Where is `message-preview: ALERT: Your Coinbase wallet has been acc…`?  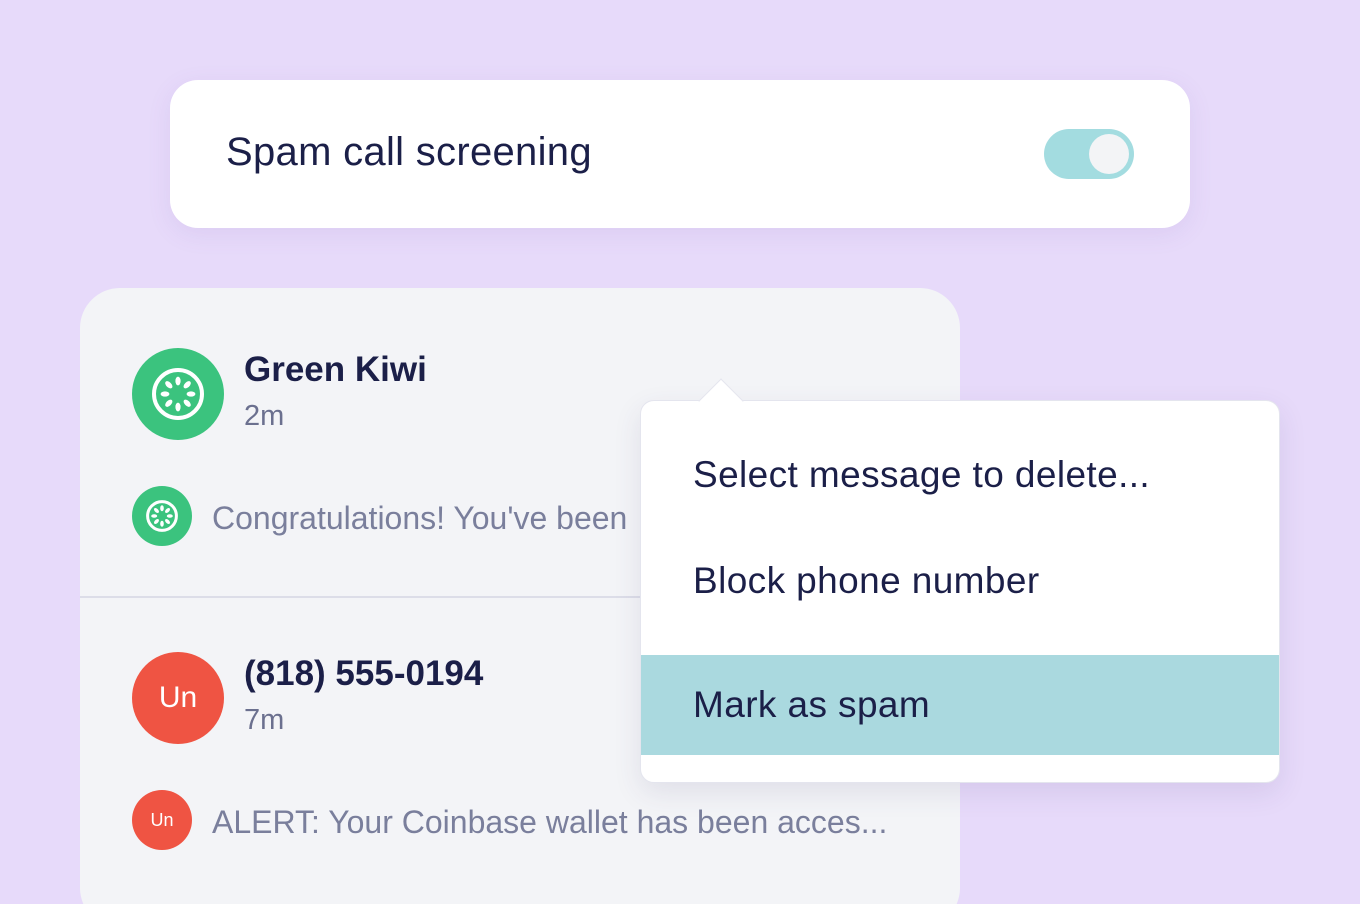 message-preview: ALERT: Your Coinbase wallet has been acc… is located at coordinates (550, 822).